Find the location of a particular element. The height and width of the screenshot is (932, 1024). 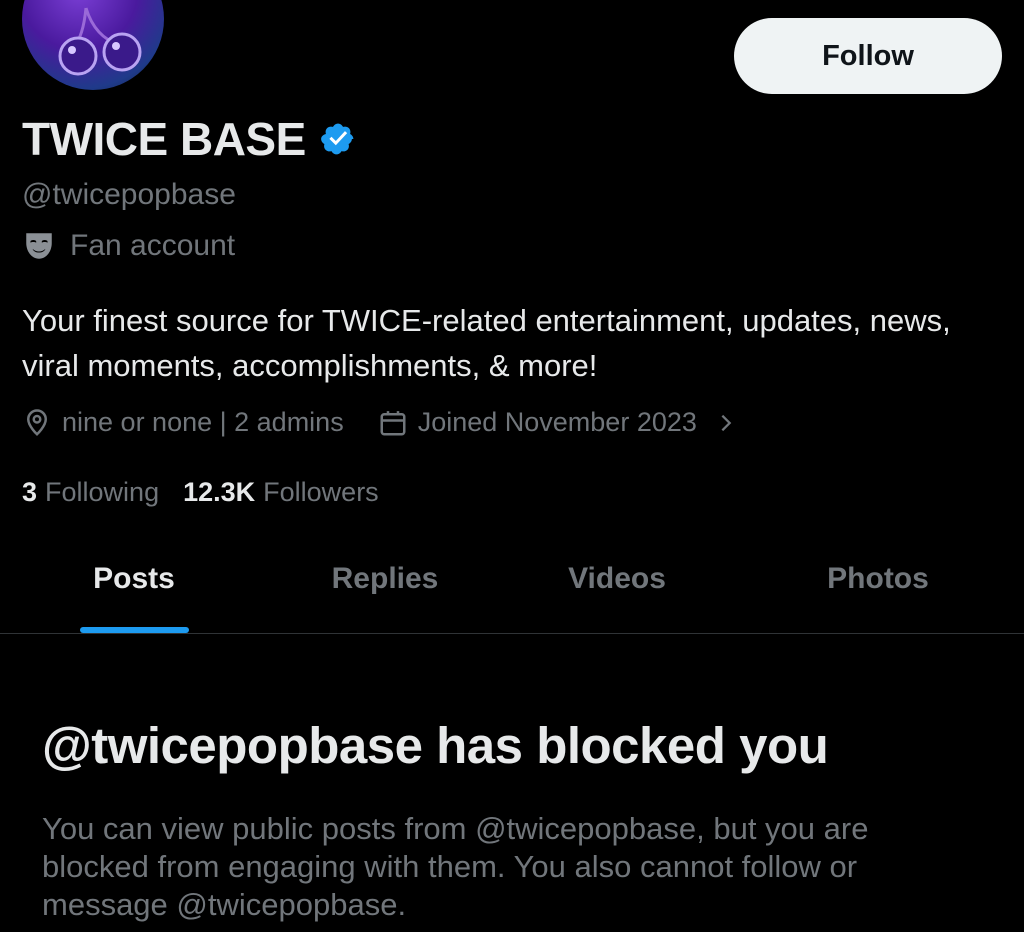

avatar is located at coordinates (93, 45).